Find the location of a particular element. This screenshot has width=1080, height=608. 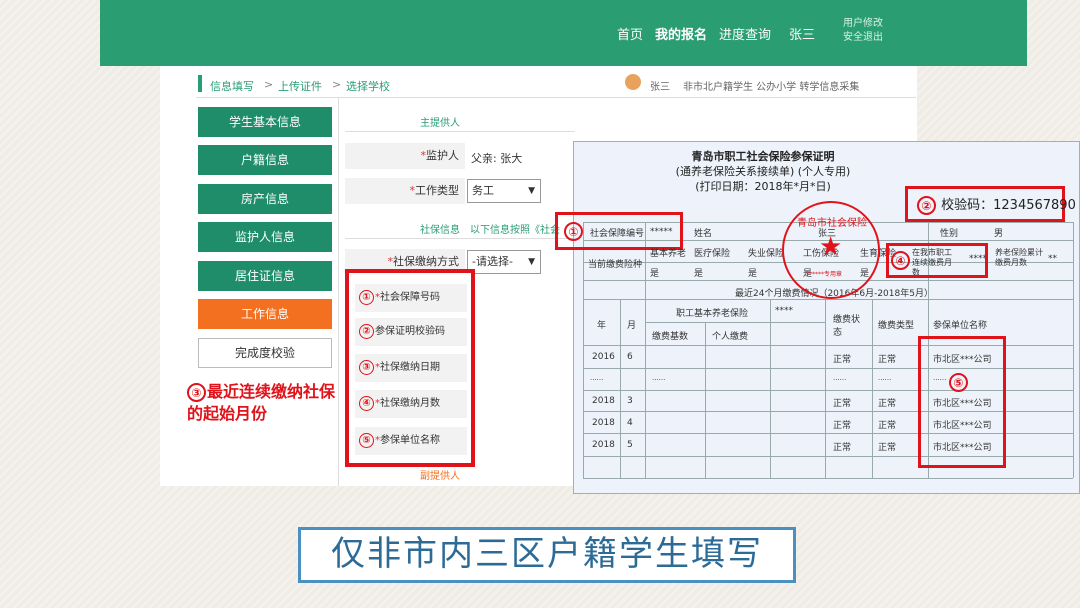

callout-employer-name: ⑤ *参保单位名称 is located at coordinates (411, 441).